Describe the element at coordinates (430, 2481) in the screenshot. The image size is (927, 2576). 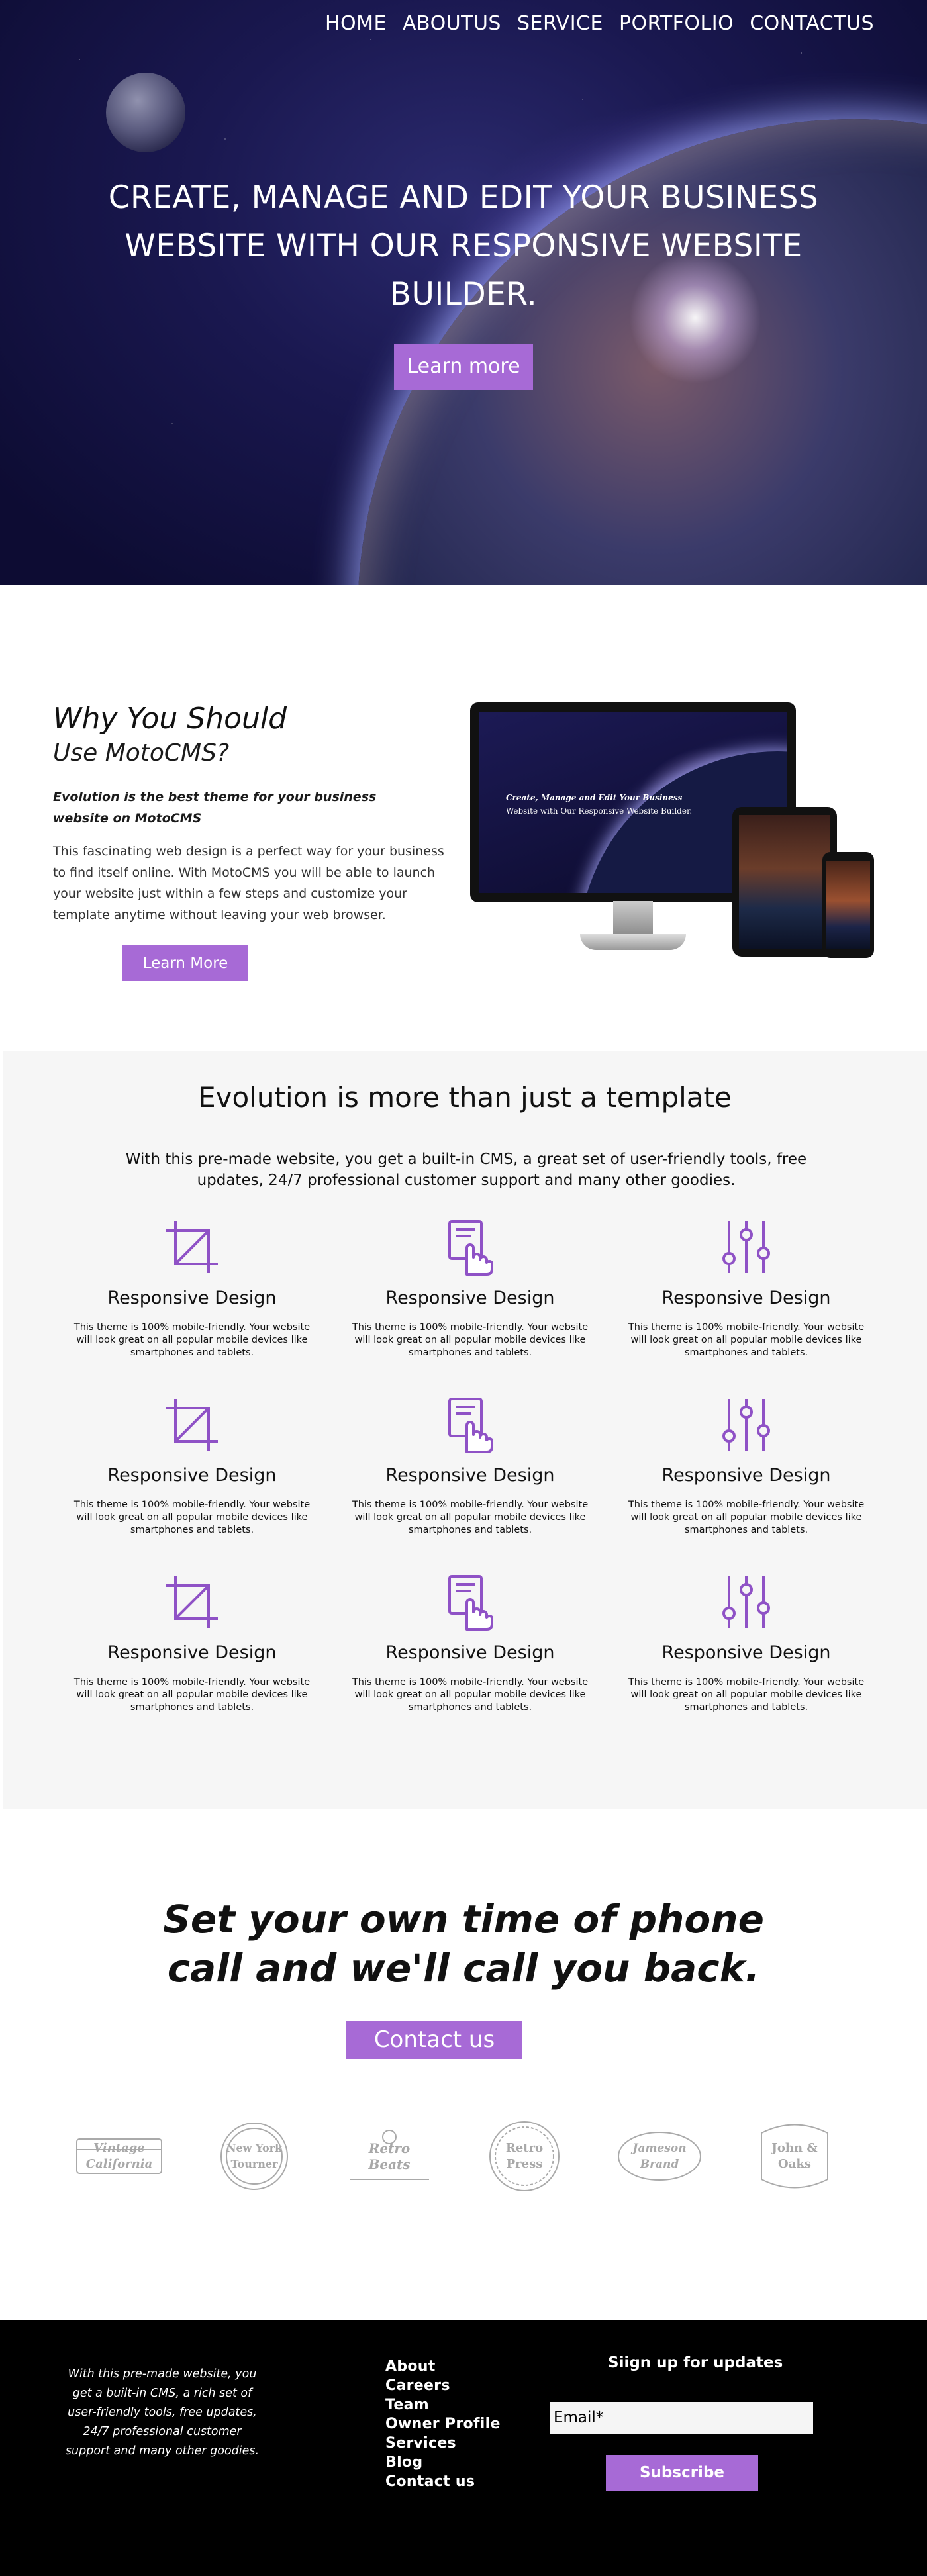
I see `footer-link-contact-us: Contact us` at that location.